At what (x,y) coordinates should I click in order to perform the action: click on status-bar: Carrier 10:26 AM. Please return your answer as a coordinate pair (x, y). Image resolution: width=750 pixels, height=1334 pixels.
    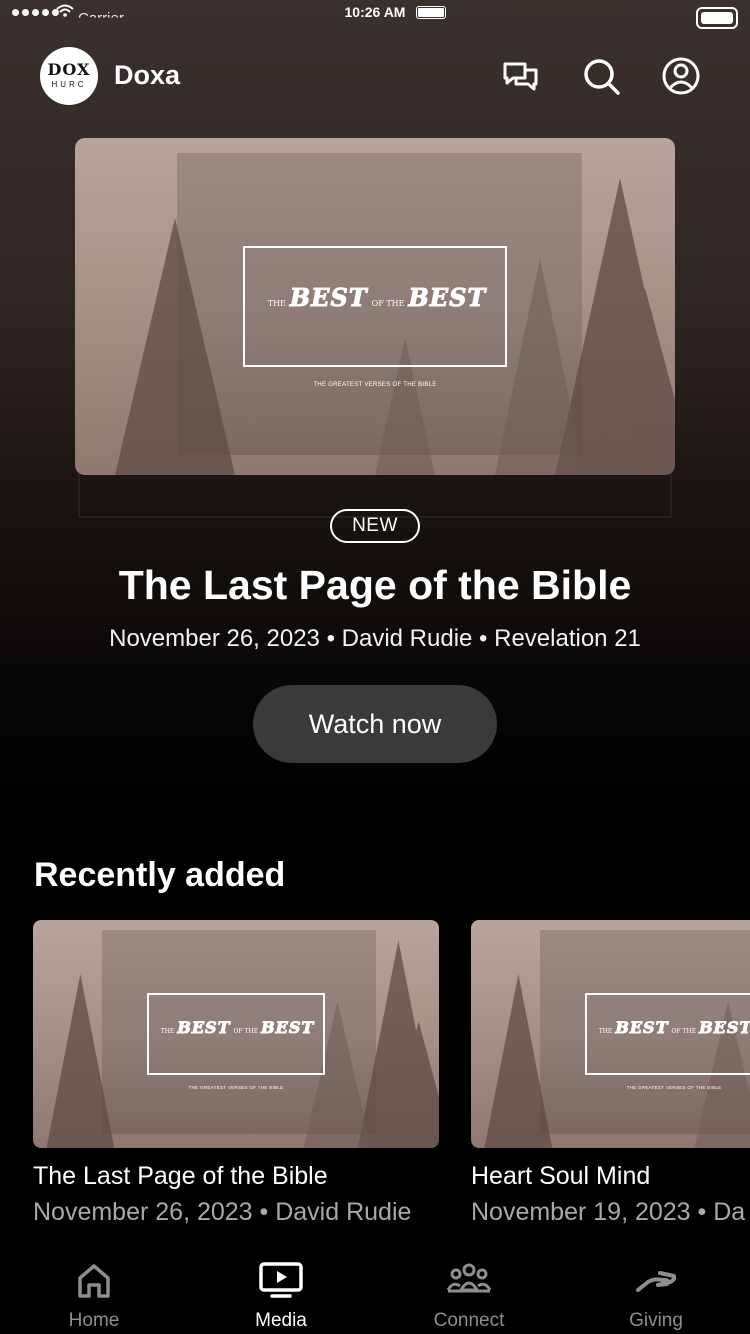
    Looking at the image, I should click on (375, 15).